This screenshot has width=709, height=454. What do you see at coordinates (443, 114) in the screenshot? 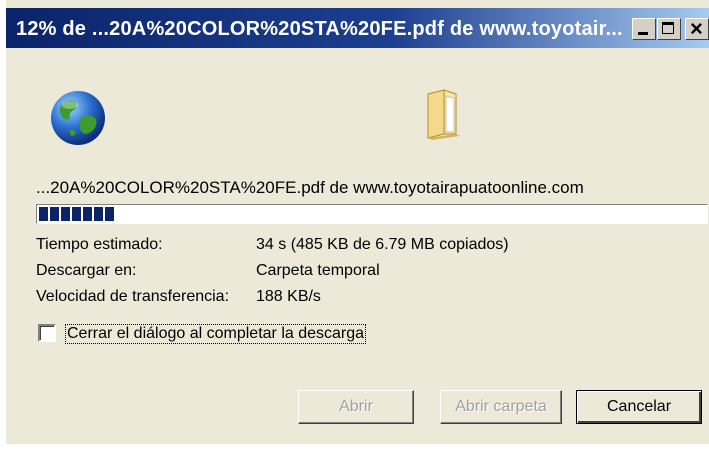
I see `folder-icon` at bounding box center [443, 114].